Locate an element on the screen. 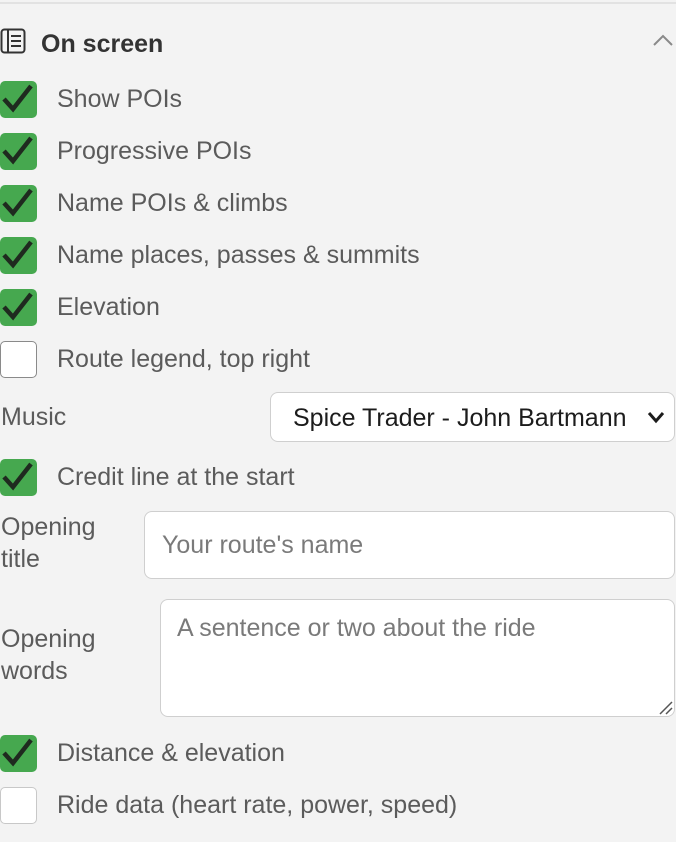 This screenshot has height=842, width=676. checkbox-label: Distance & elevation is located at coordinates (171, 752).